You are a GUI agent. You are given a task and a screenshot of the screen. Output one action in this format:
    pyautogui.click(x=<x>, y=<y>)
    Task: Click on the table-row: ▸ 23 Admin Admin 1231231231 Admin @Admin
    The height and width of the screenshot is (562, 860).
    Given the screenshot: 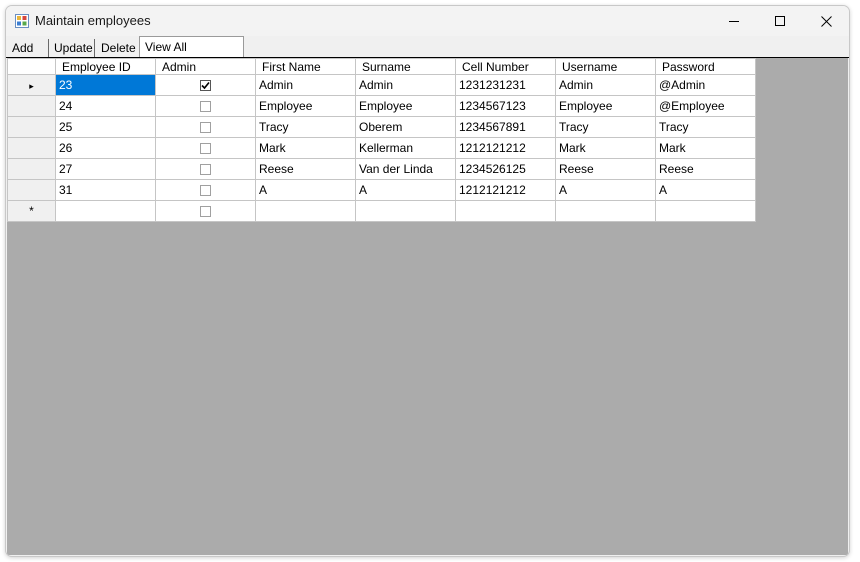 What is the action you would take?
    pyautogui.click(x=381, y=85)
    